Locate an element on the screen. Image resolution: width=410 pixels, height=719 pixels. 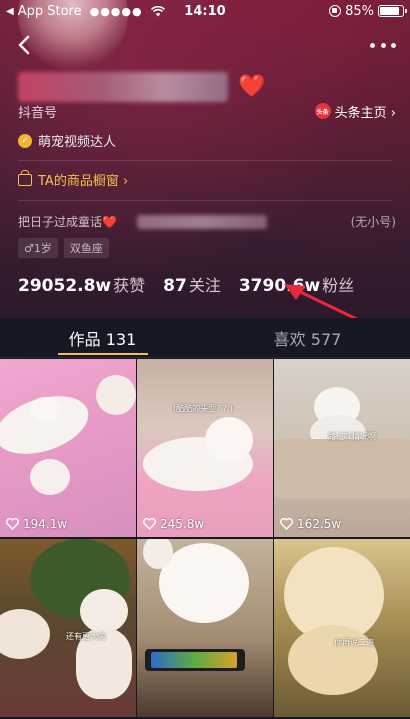
stat-following: 87 关注 is located at coordinates (192, 284).